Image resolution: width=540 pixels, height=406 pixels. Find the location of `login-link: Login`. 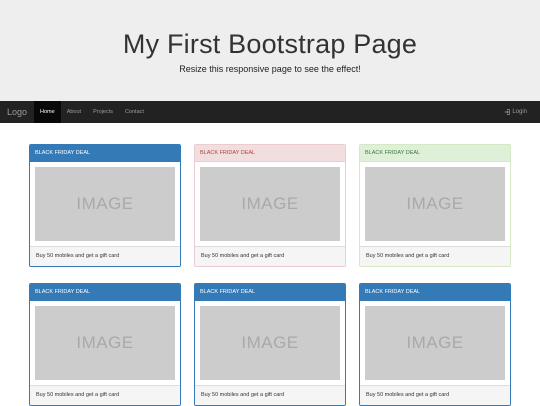

login-link: Login is located at coordinates (515, 112).